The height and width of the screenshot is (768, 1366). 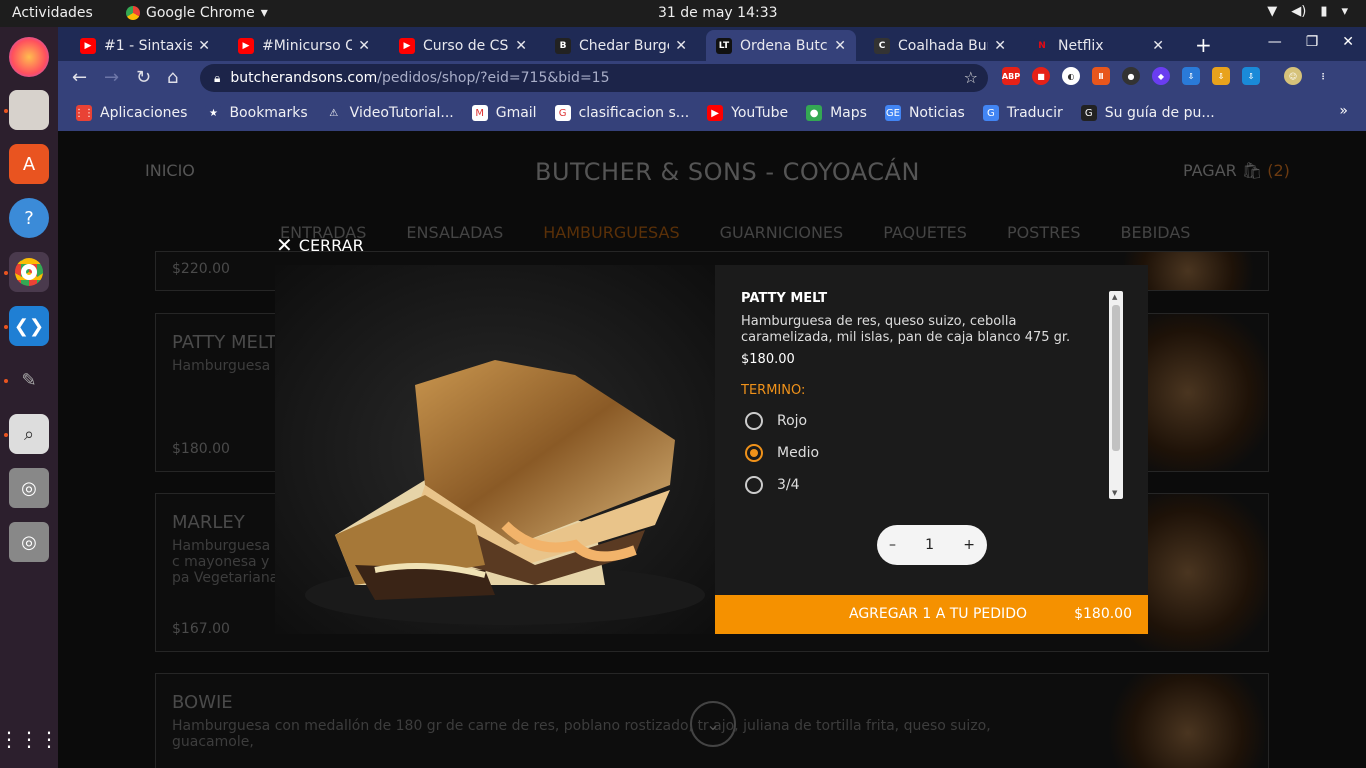 What do you see at coordinates (1042, 45) in the screenshot?
I see `tab-favicon-icon: N` at bounding box center [1042, 45].